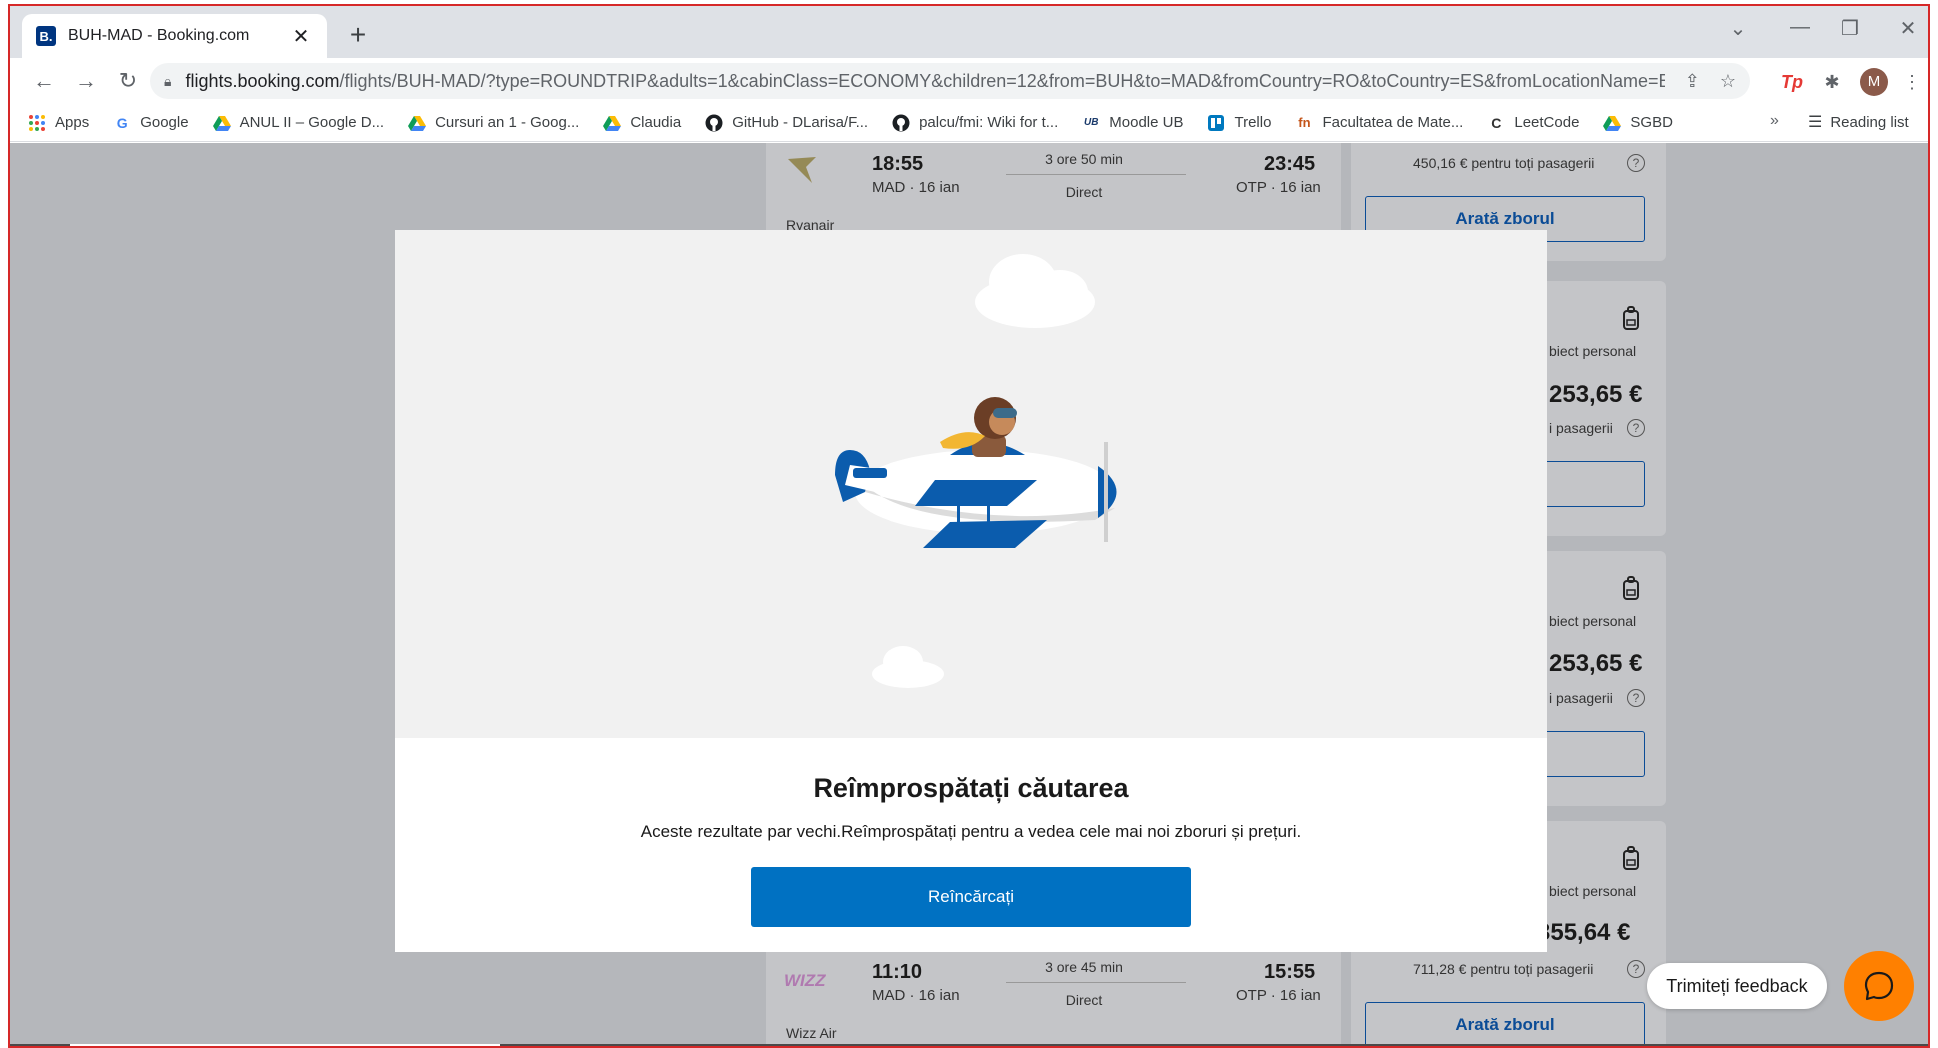 The height and width of the screenshot is (1048, 1938). I want to click on bookmark-trello: Trello, so click(1239, 123).